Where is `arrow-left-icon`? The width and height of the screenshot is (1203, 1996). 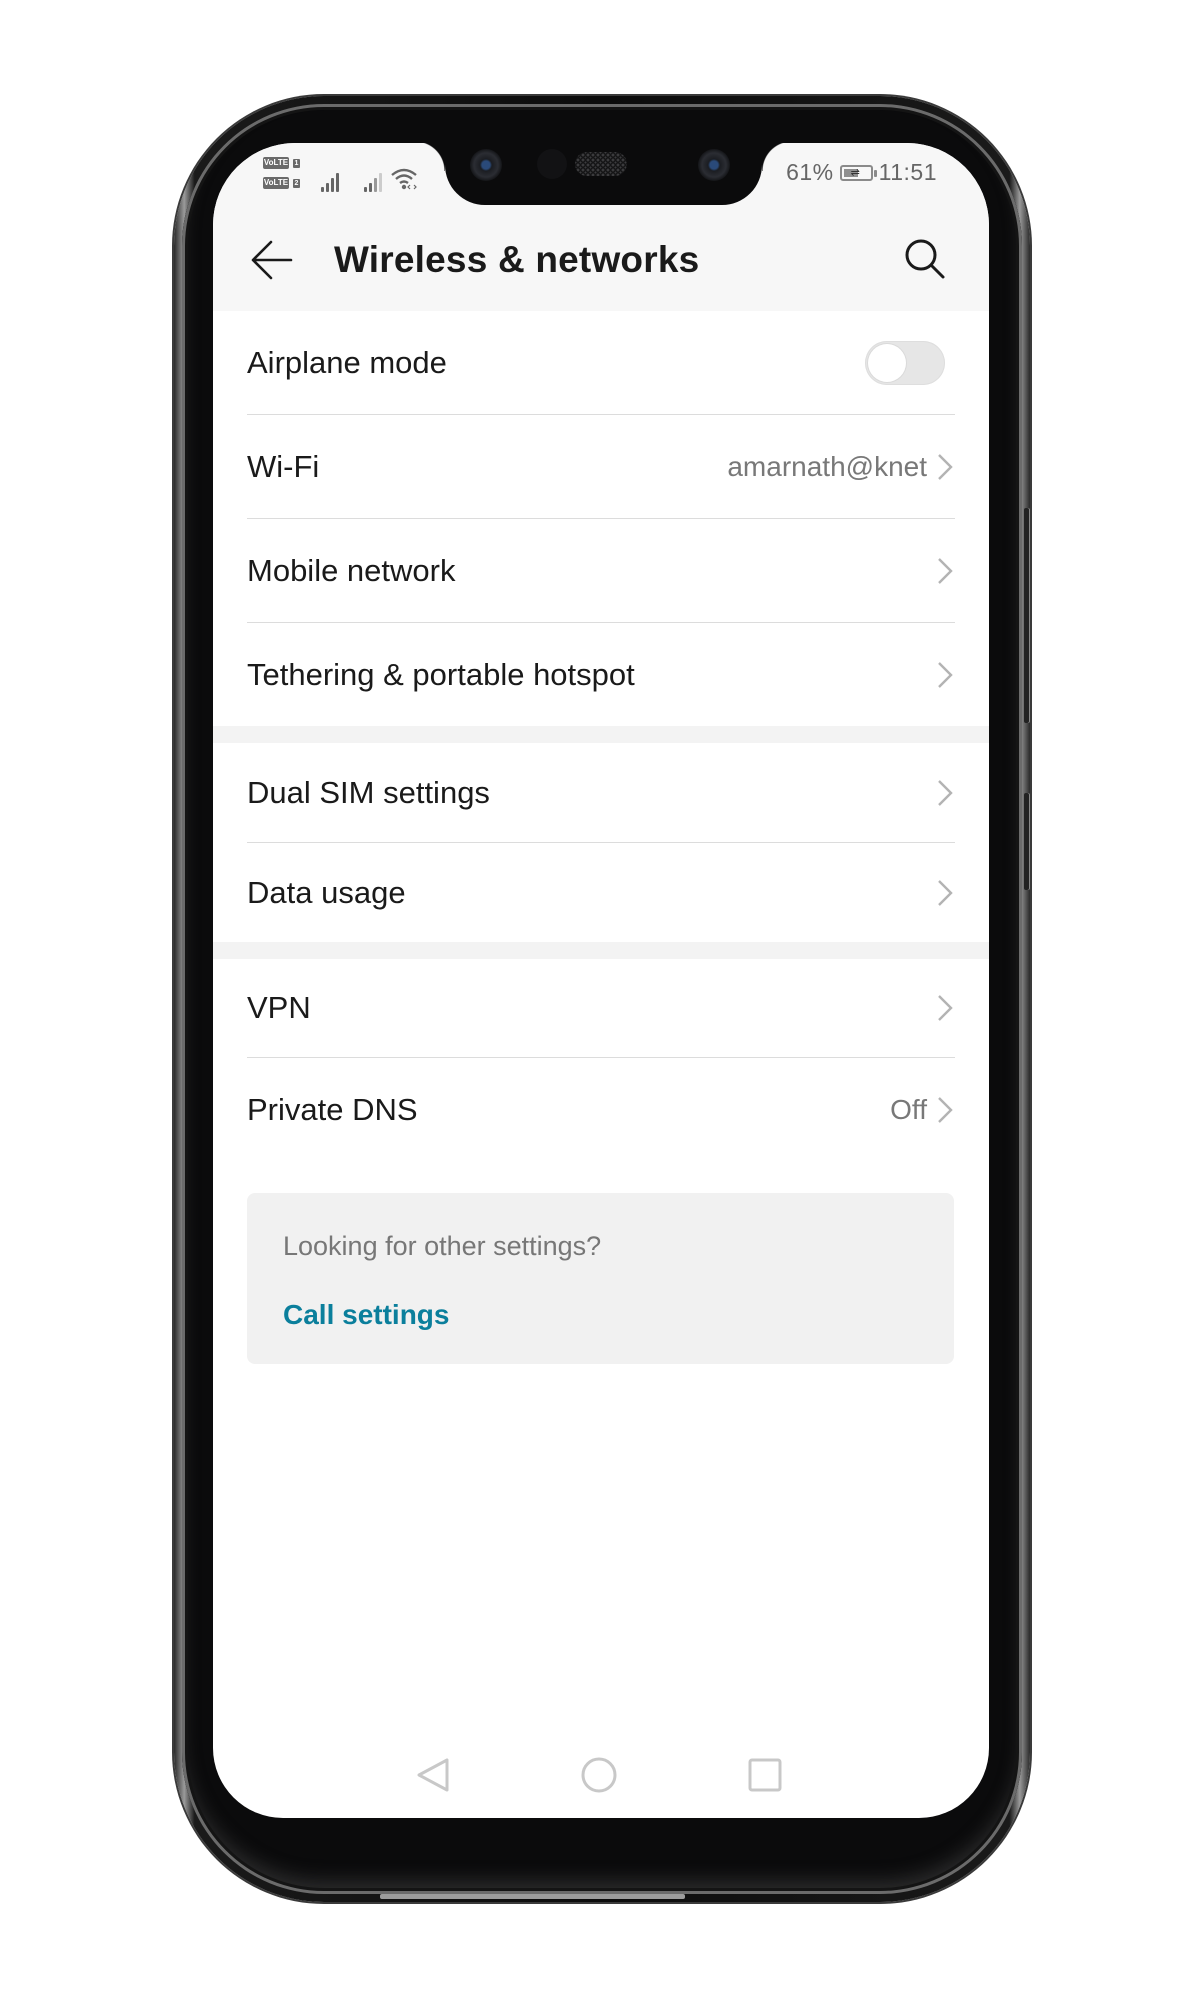 arrow-left-icon is located at coordinates (272, 260).